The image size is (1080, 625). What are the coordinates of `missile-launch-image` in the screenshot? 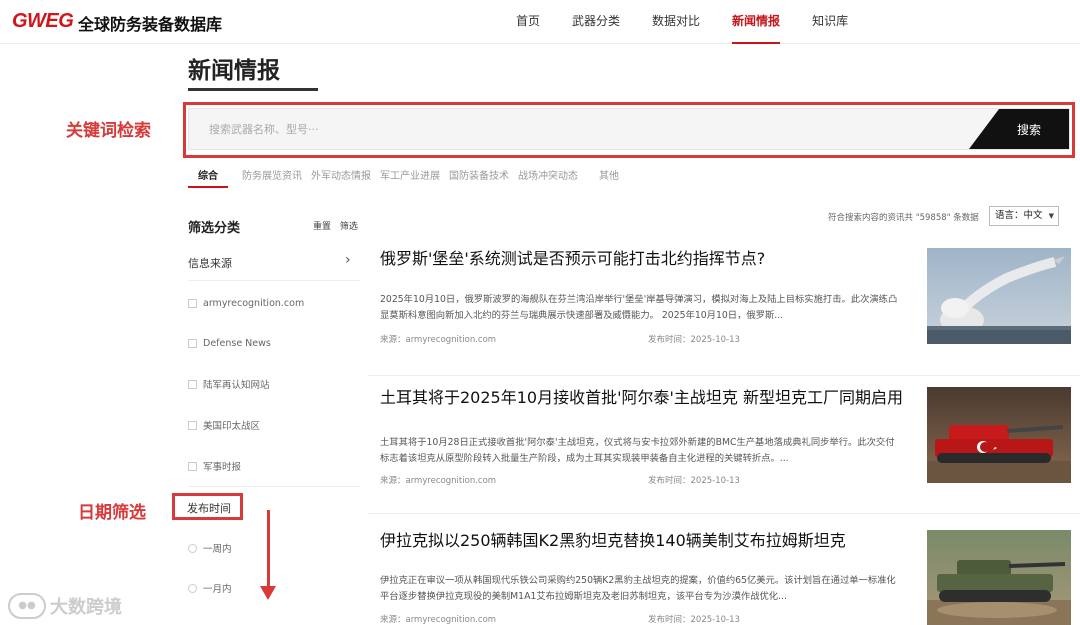 It's located at (999, 296).